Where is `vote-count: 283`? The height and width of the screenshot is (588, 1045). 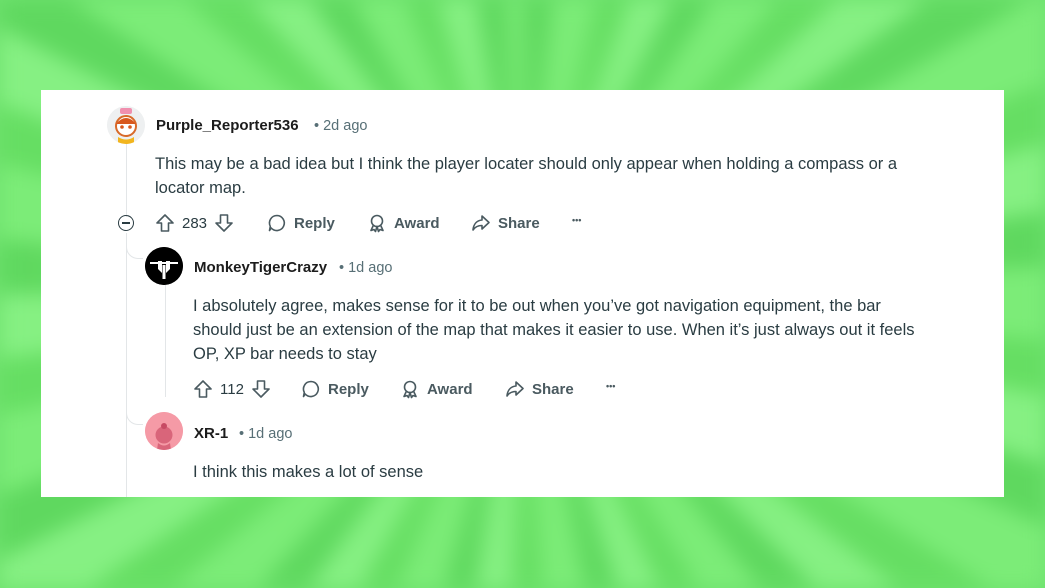
vote-count: 283 is located at coordinates (195, 223).